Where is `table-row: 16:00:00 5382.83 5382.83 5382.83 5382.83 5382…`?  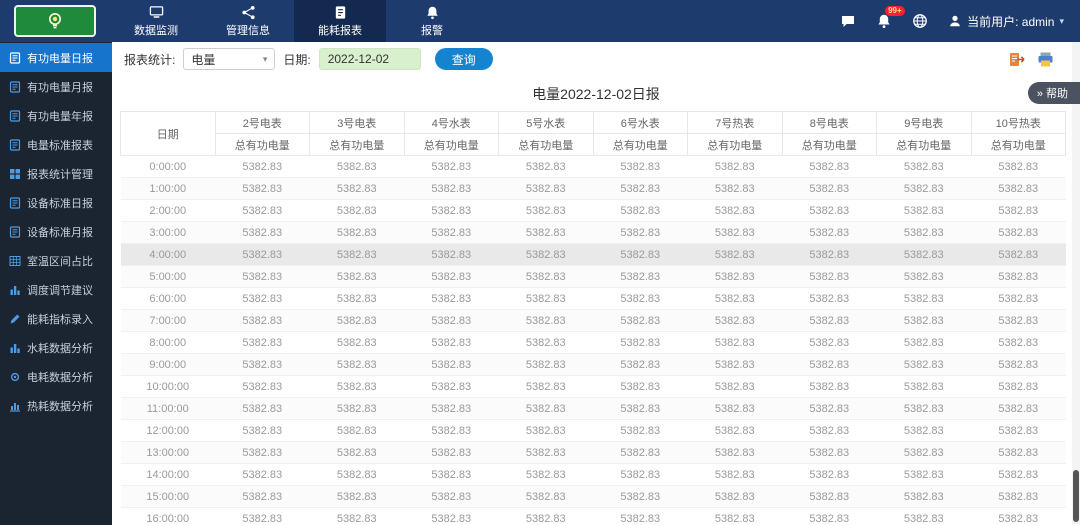 table-row: 16:00:00 5382.83 5382.83 5382.83 5382.83 5382… is located at coordinates (593, 516).